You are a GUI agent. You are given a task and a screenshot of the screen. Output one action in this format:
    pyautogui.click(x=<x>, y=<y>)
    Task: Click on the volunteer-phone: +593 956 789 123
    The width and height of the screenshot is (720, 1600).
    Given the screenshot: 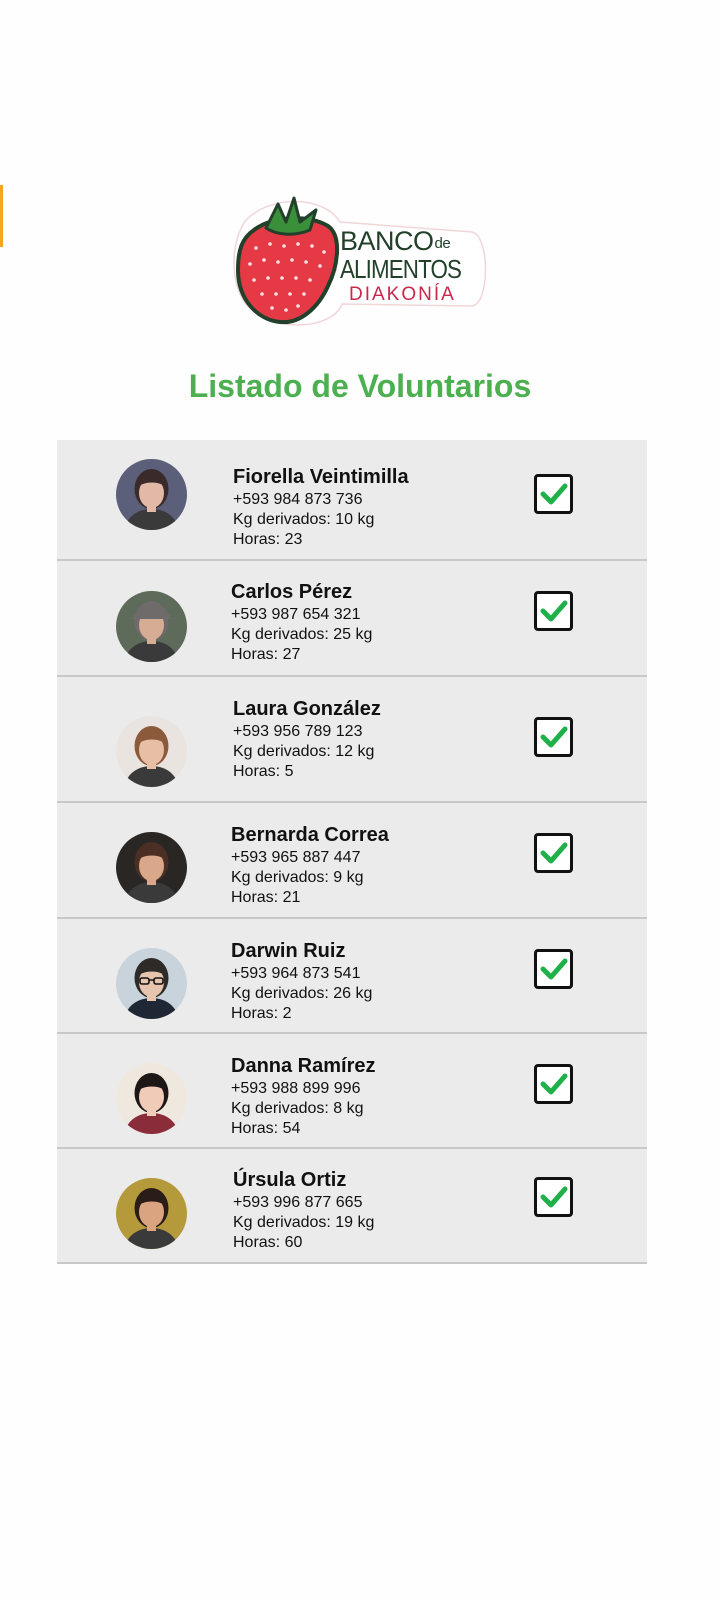 What is the action you would take?
    pyautogui.click(x=298, y=731)
    